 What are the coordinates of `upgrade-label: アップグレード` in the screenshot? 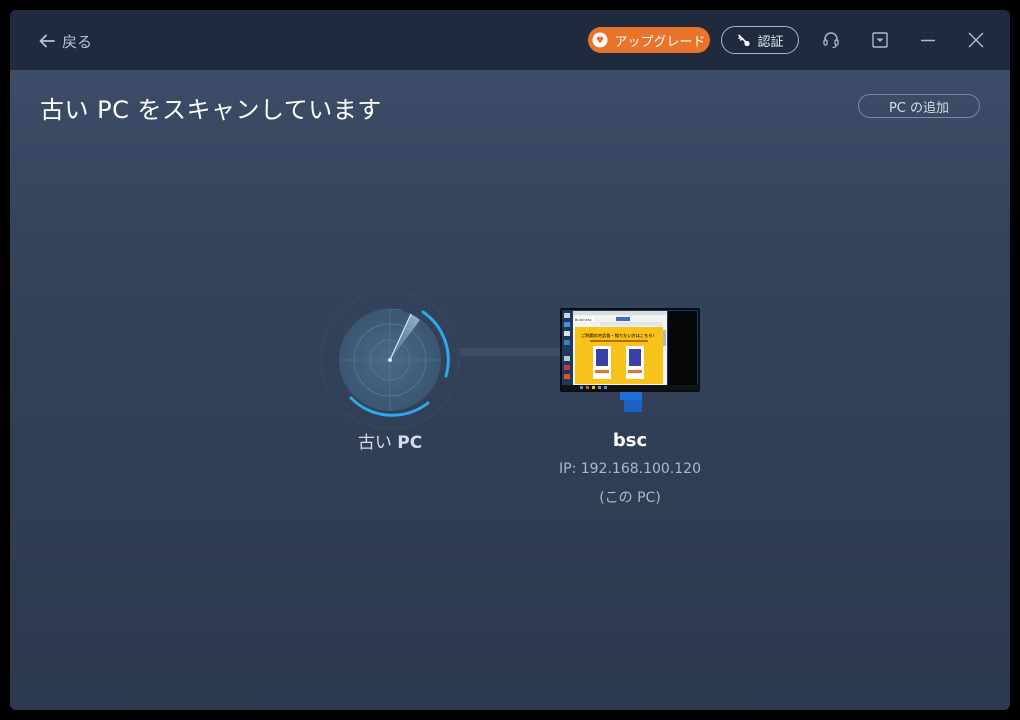 It's located at (660, 42).